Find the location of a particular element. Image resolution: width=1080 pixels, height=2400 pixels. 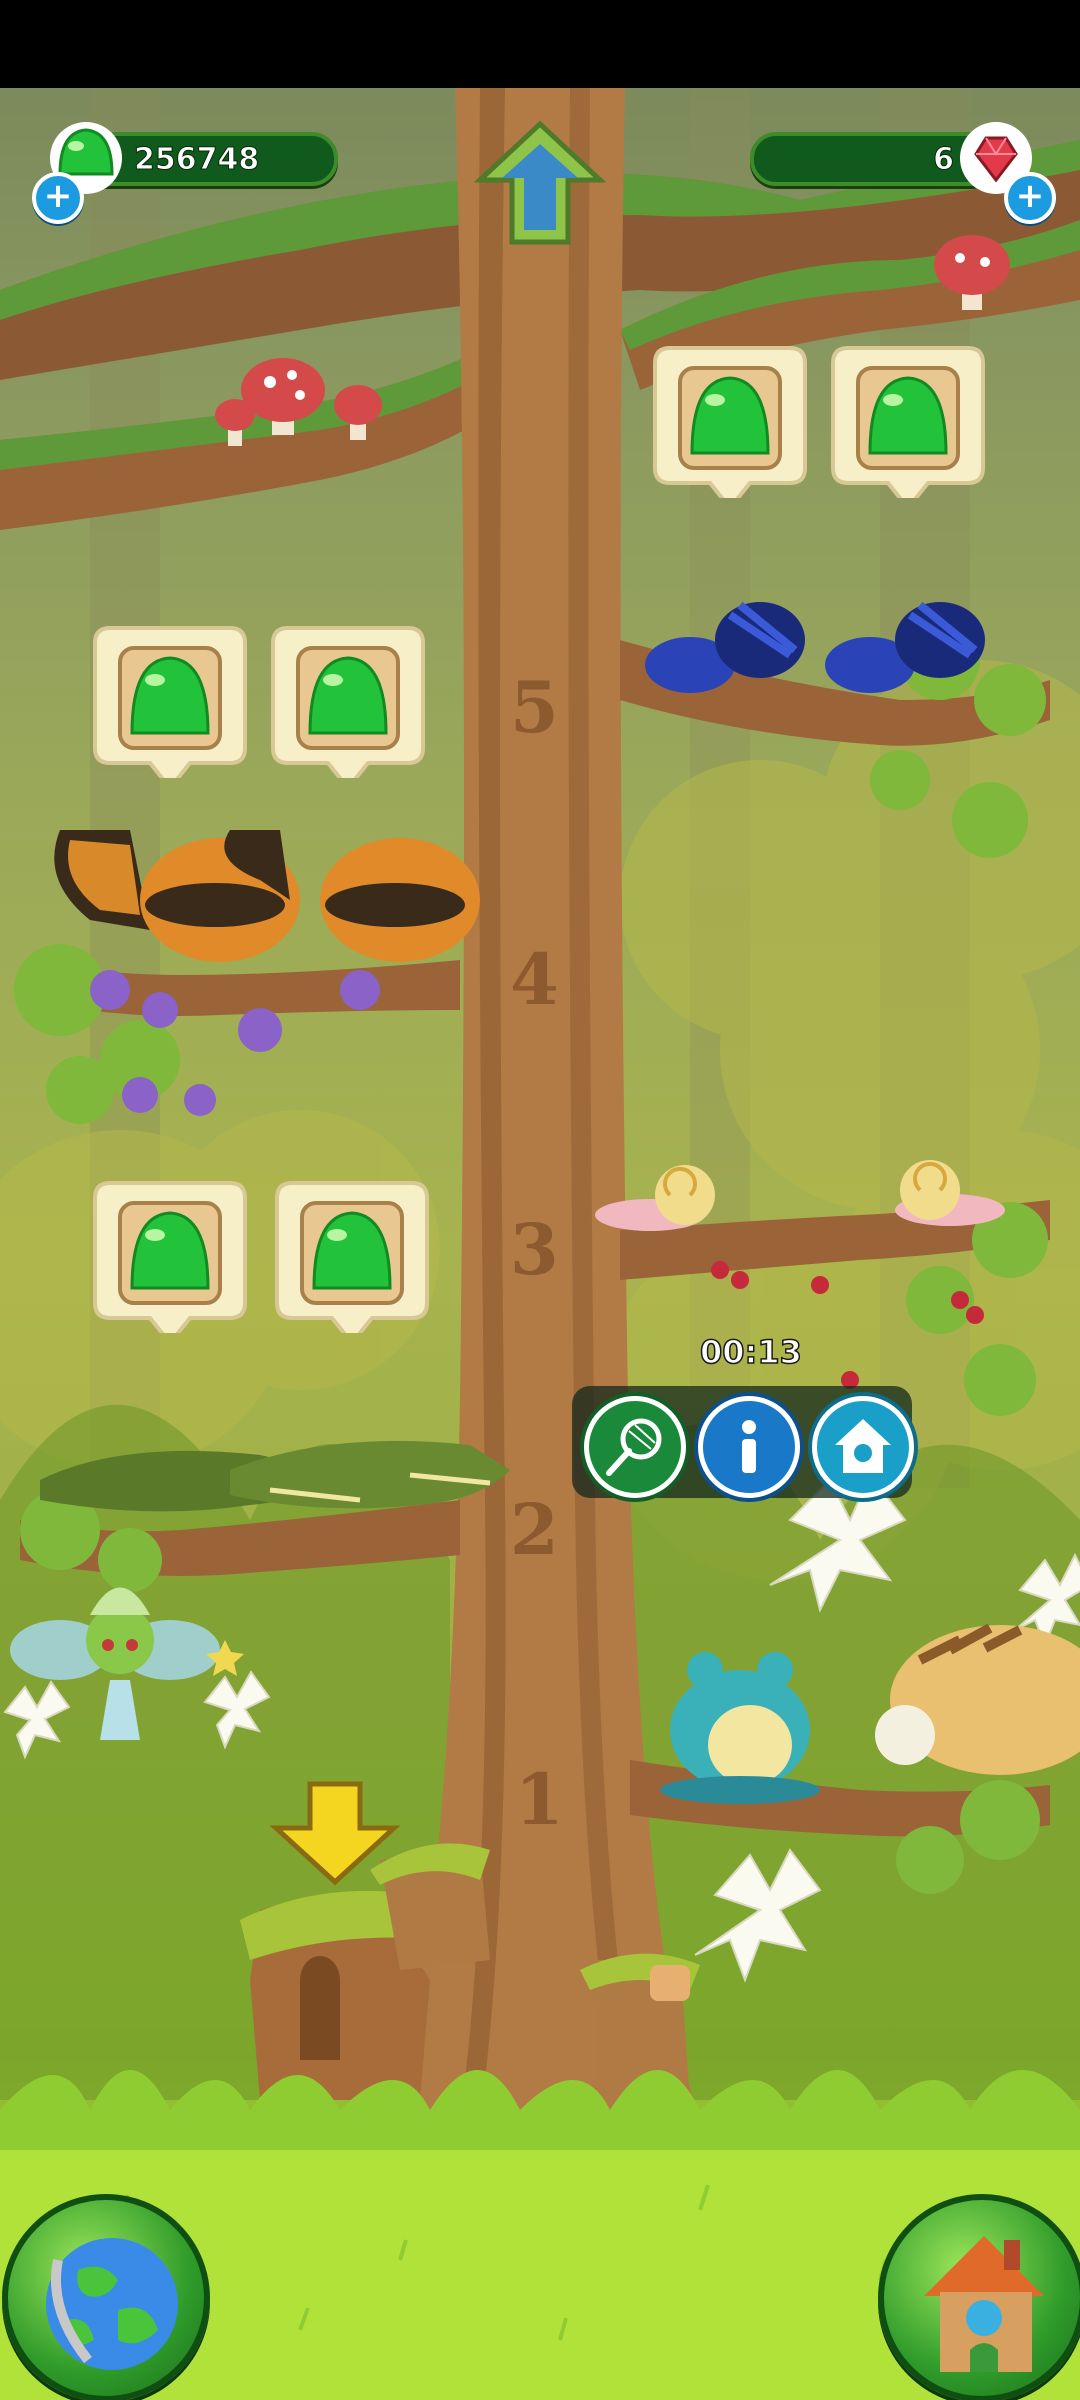

move-home-button is located at coordinates (863, 1447).